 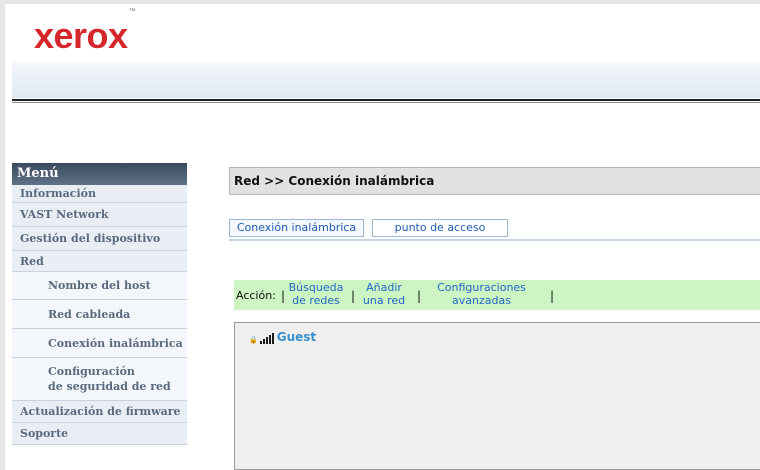 I want to click on advanced-settings-line1: Configuraciones, so click(x=481, y=287).